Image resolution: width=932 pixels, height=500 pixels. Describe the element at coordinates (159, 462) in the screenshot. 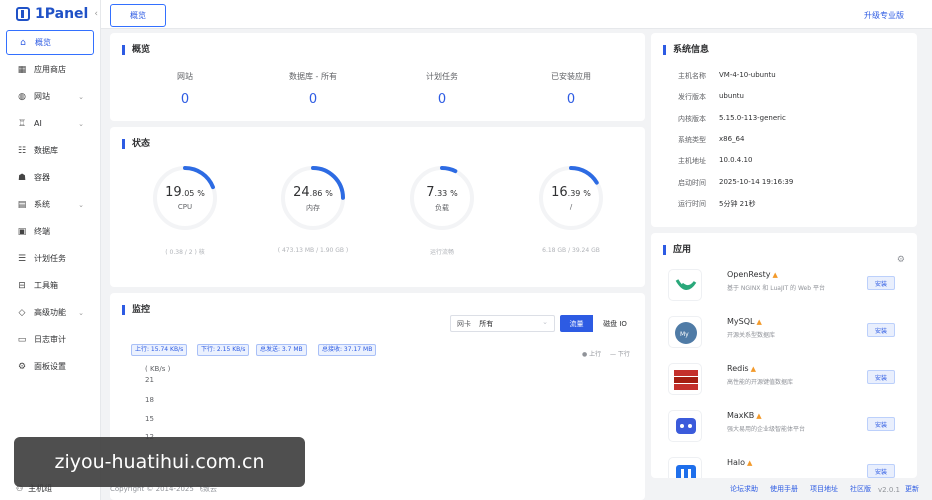

I see `watermark-overlay: ziyou-huatihui.com.cn` at that location.